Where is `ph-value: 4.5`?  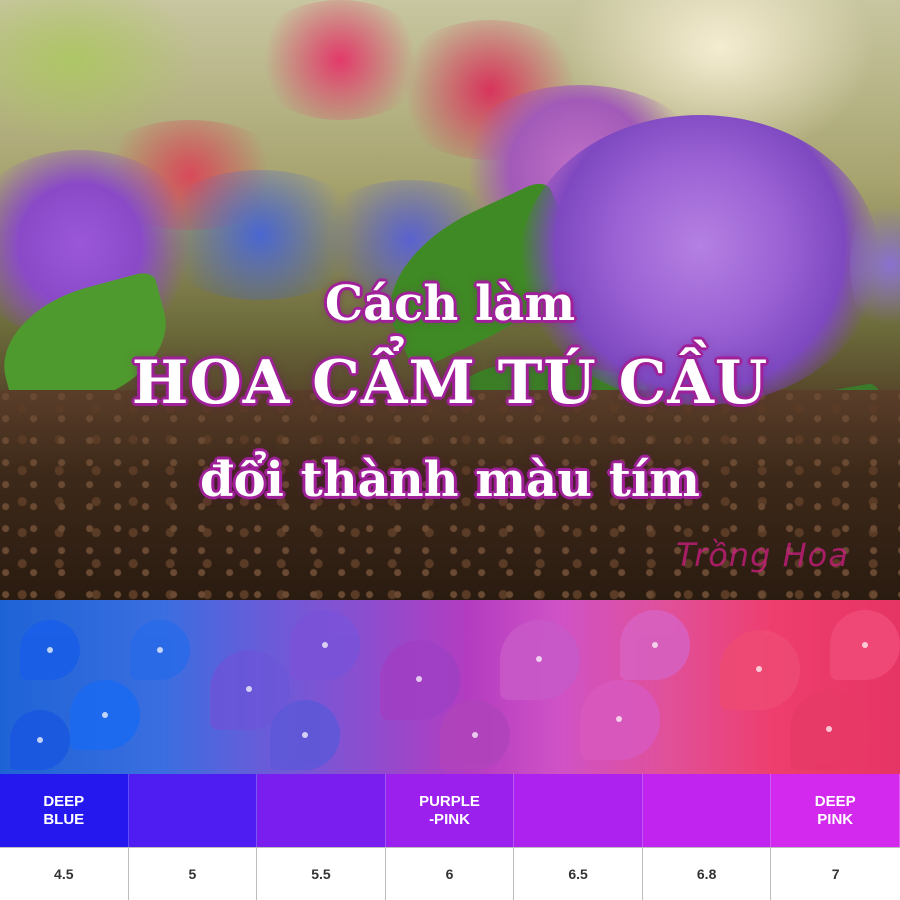 ph-value: 4.5 is located at coordinates (64, 873).